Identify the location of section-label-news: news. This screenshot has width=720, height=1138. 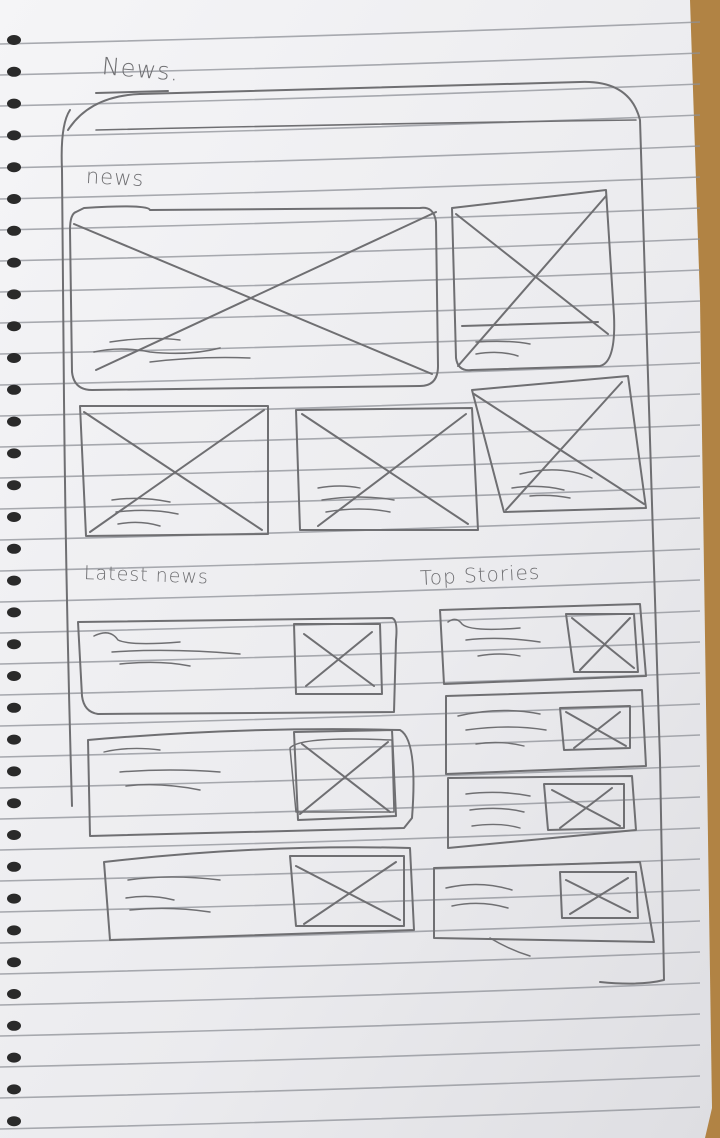
(115, 178).